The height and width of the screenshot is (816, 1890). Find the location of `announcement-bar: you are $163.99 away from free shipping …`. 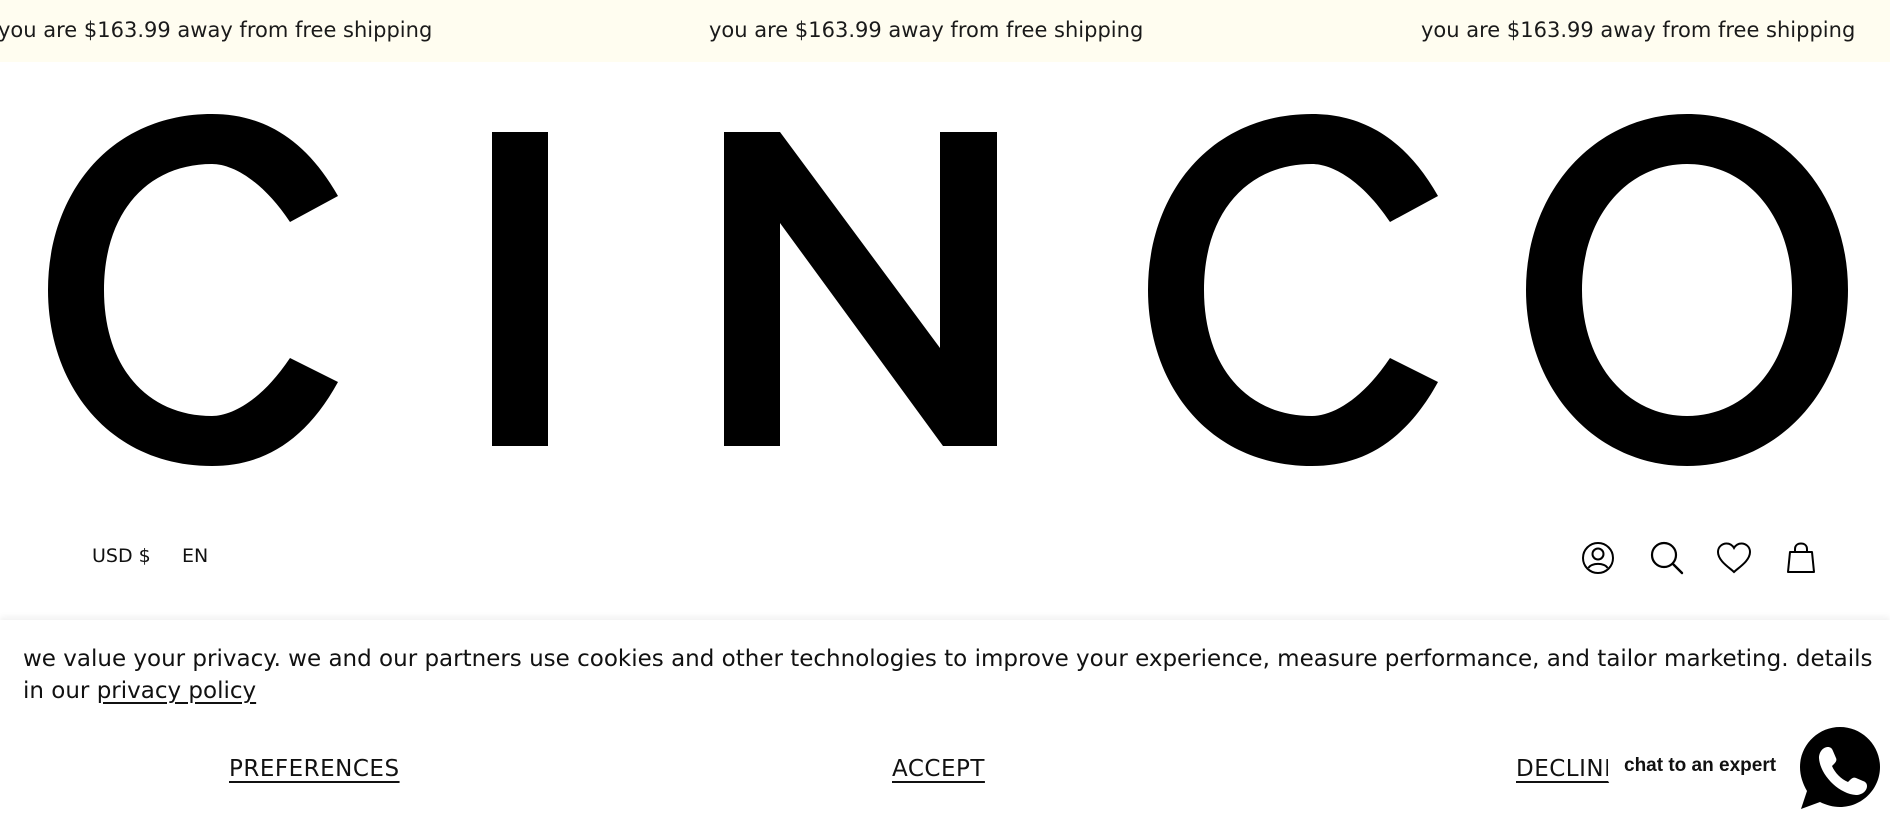

announcement-bar: you are $163.99 away from free shipping … is located at coordinates (945, 31).